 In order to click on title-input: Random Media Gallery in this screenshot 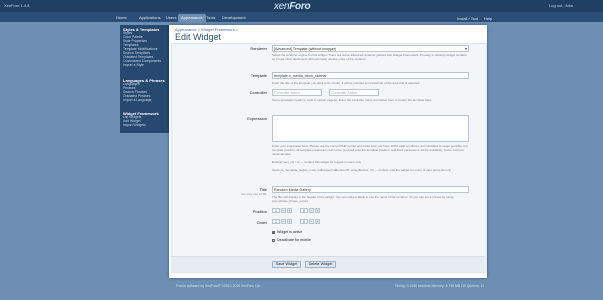, I will do `click(370, 189)`.